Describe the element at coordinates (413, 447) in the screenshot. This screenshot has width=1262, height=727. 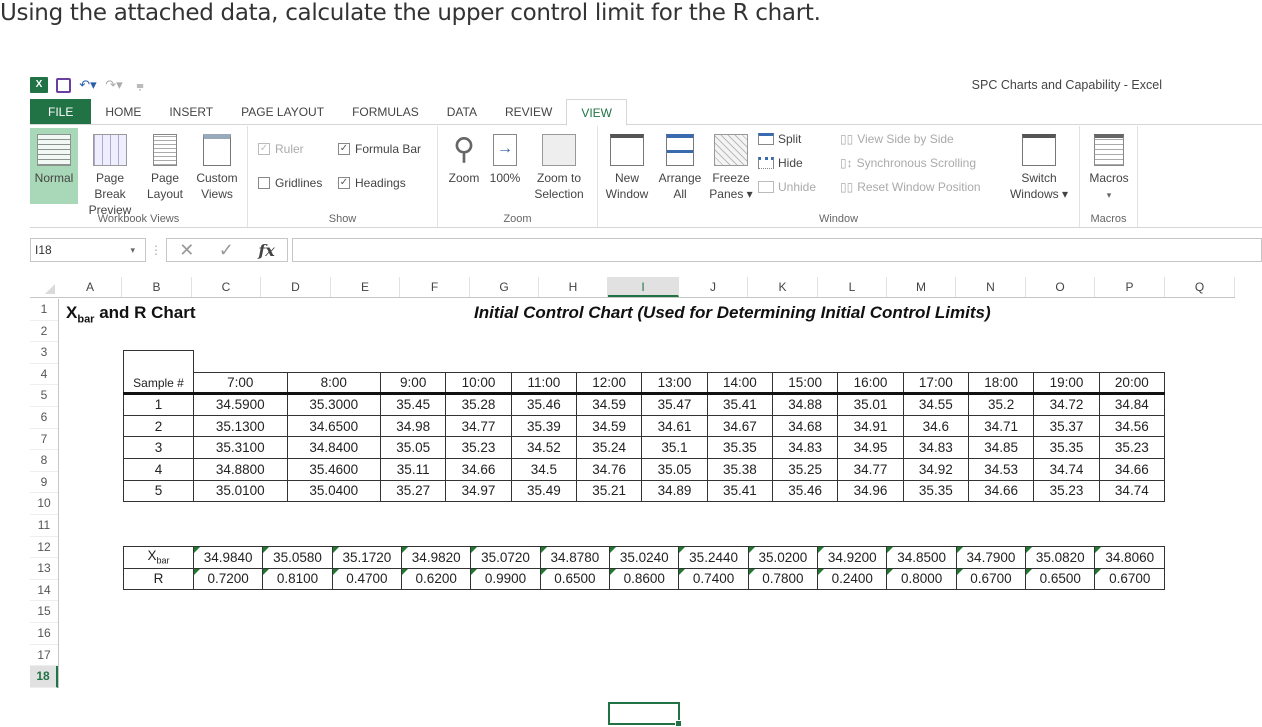
I see `measurement-cell: 35.05` at that location.